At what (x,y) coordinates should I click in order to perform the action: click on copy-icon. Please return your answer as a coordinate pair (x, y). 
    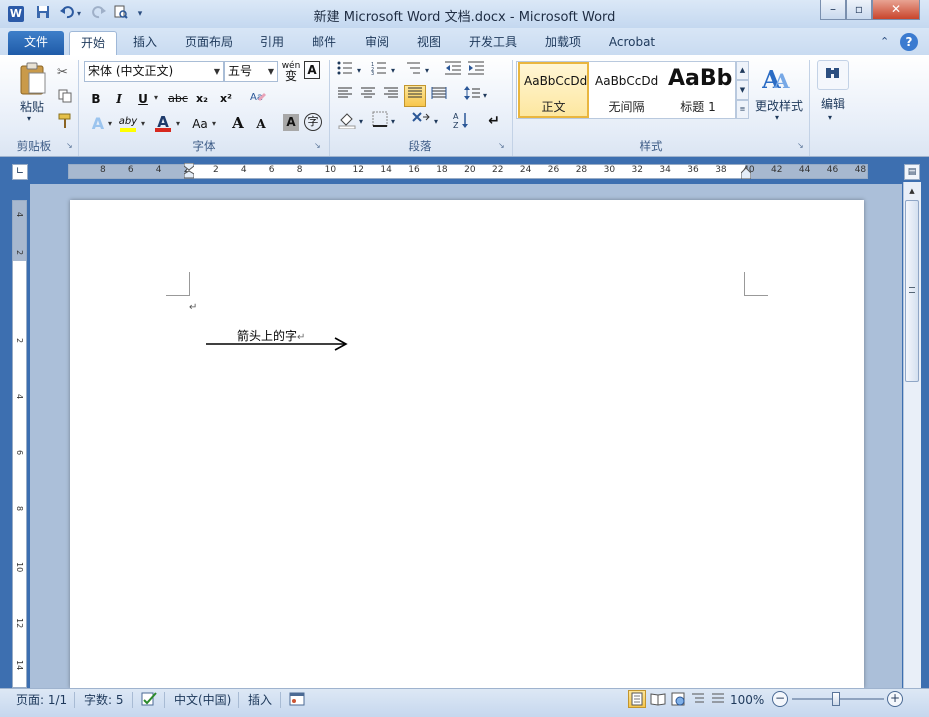
    Looking at the image, I should click on (65, 97).